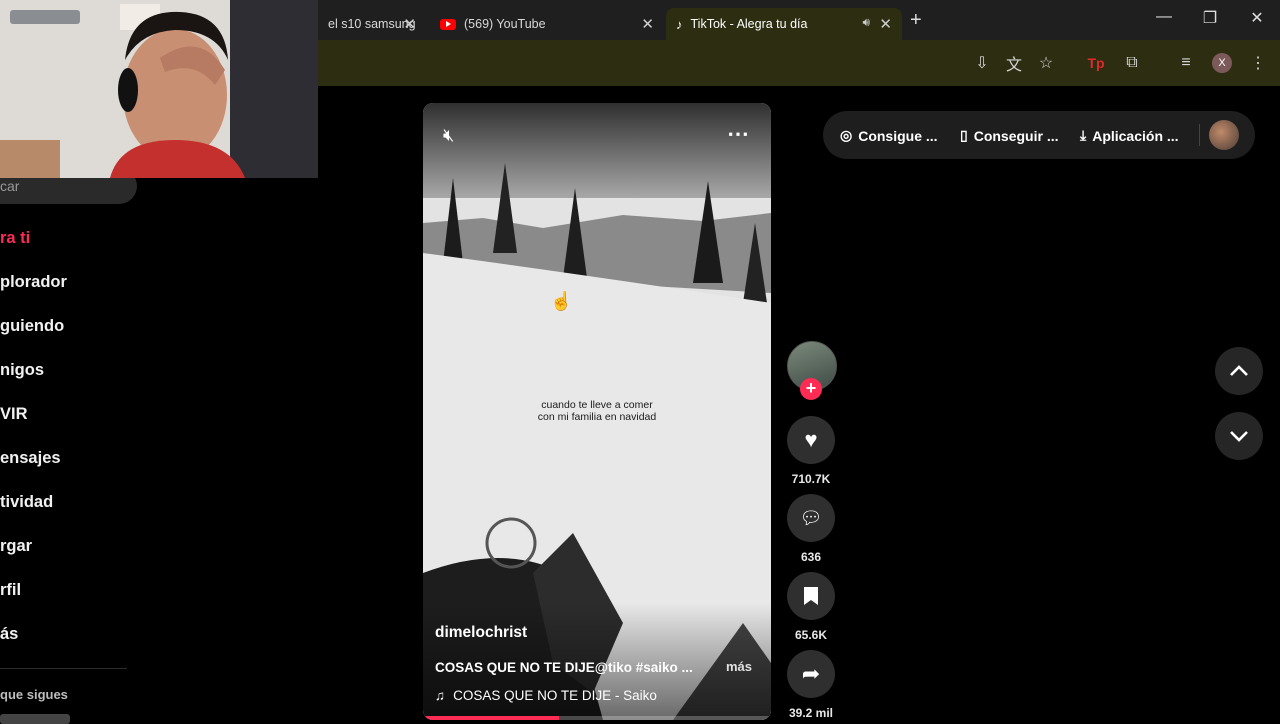 This screenshot has width=1280, height=724. I want to click on close-window-button: ✕, so click(1257, 18).